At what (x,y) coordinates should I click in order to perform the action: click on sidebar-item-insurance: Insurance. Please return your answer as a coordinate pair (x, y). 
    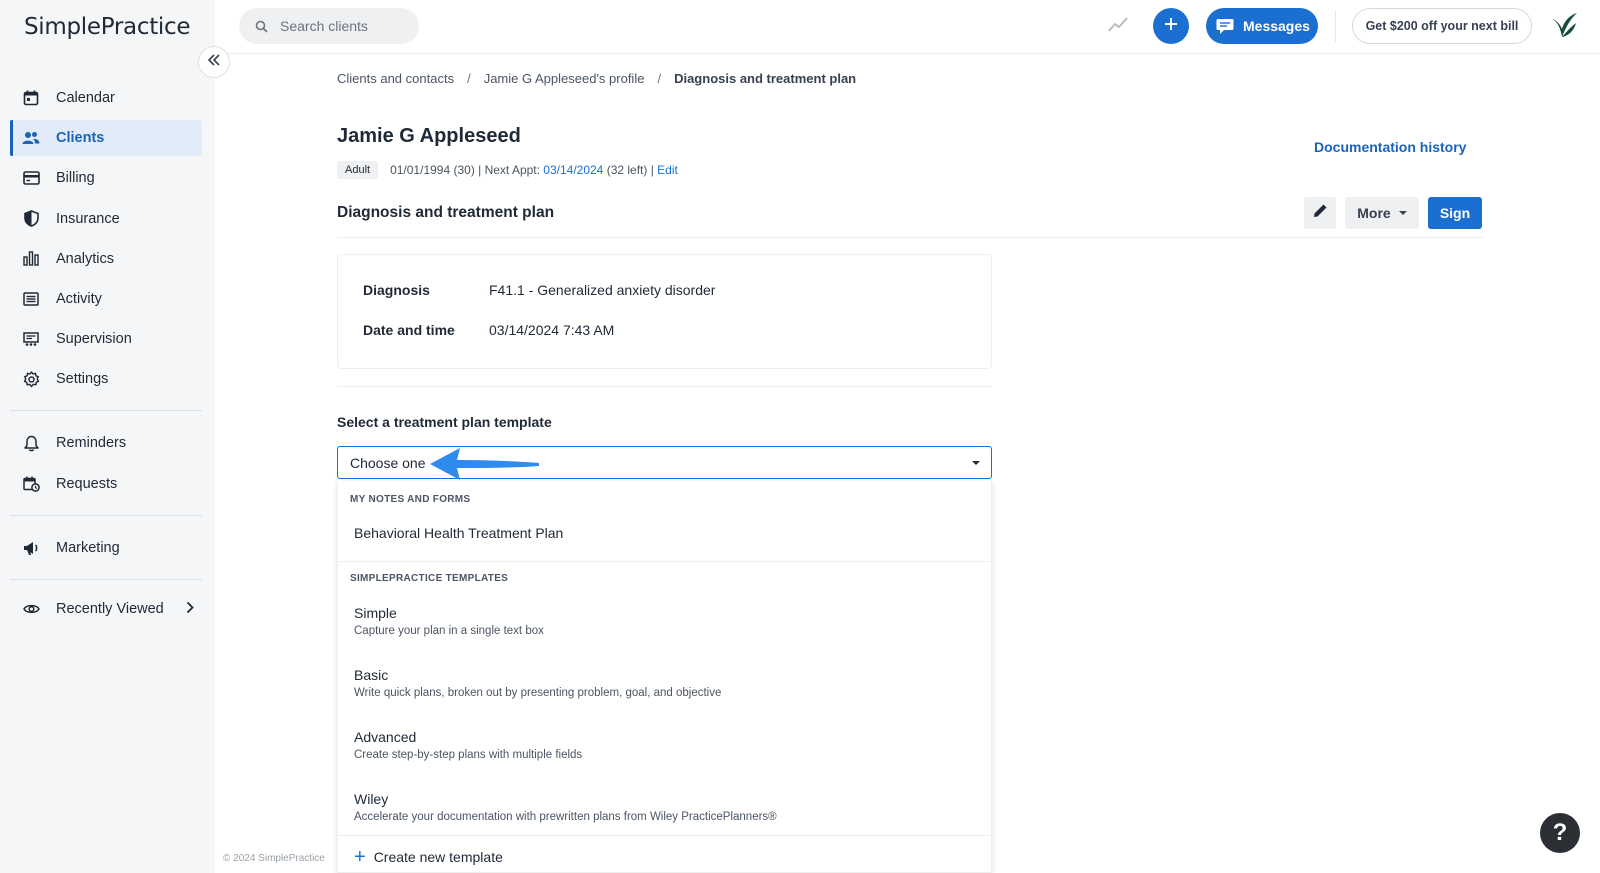
    Looking at the image, I should click on (106, 219).